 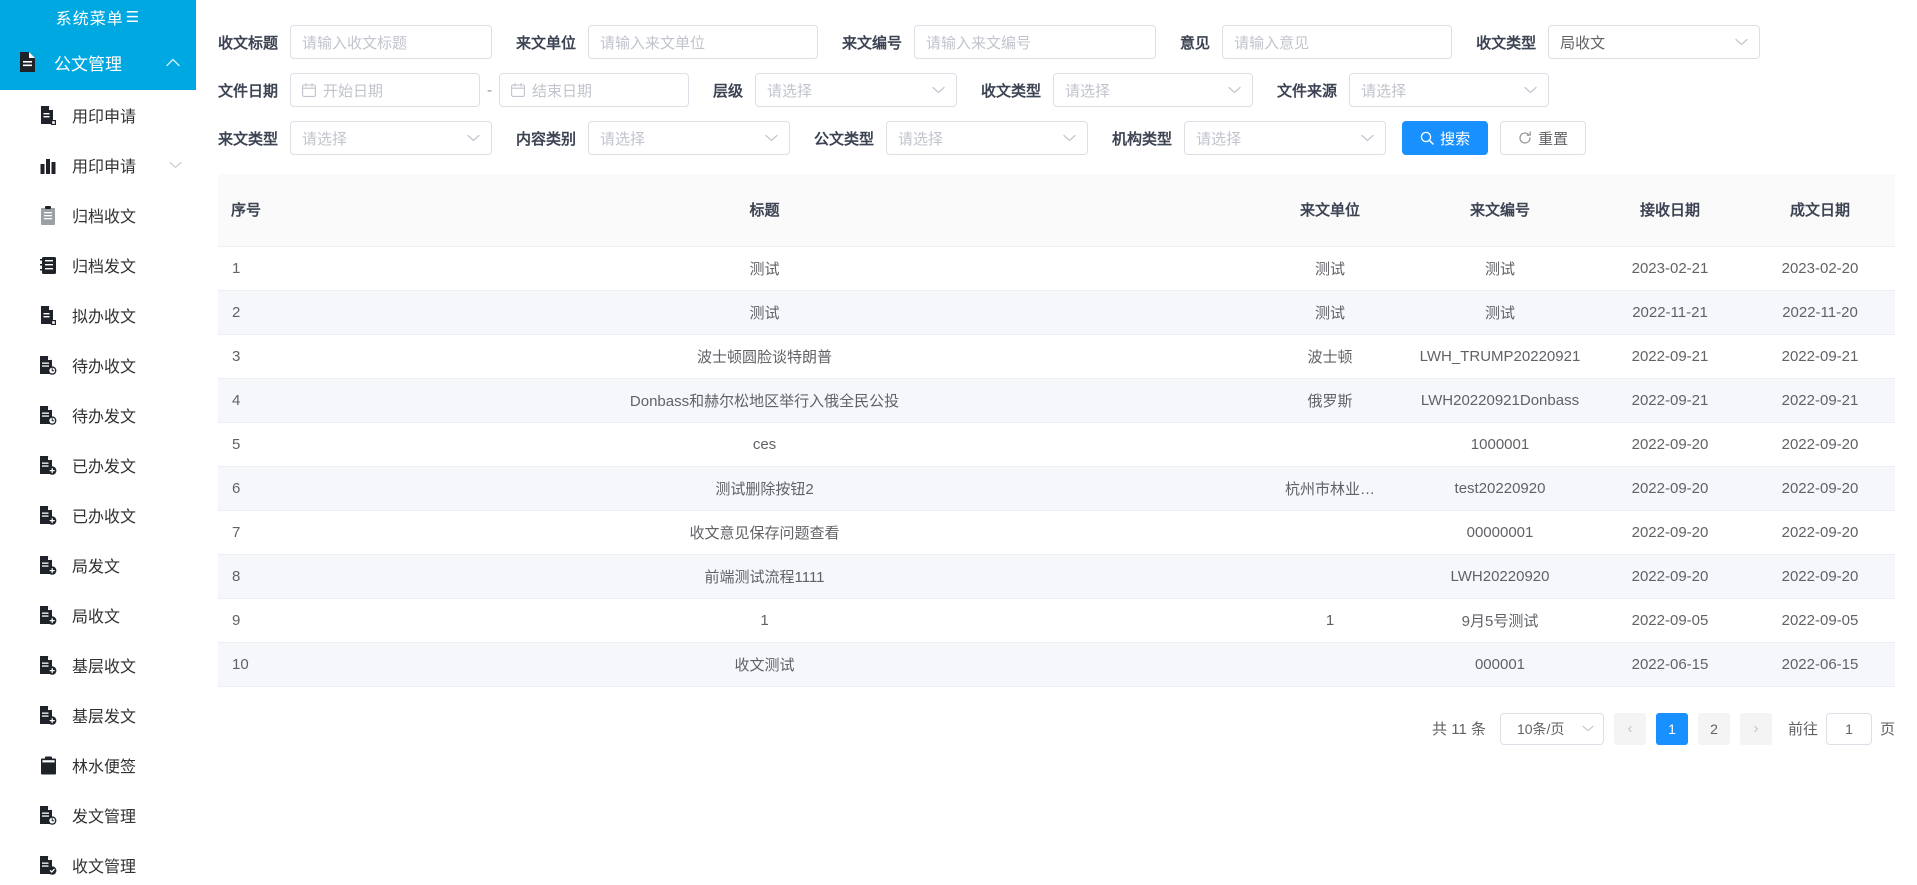 What do you see at coordinates (1551, 728) in the screenshot?
I see `page-size-select: 10条/页` at bounding box center [1551, 728].